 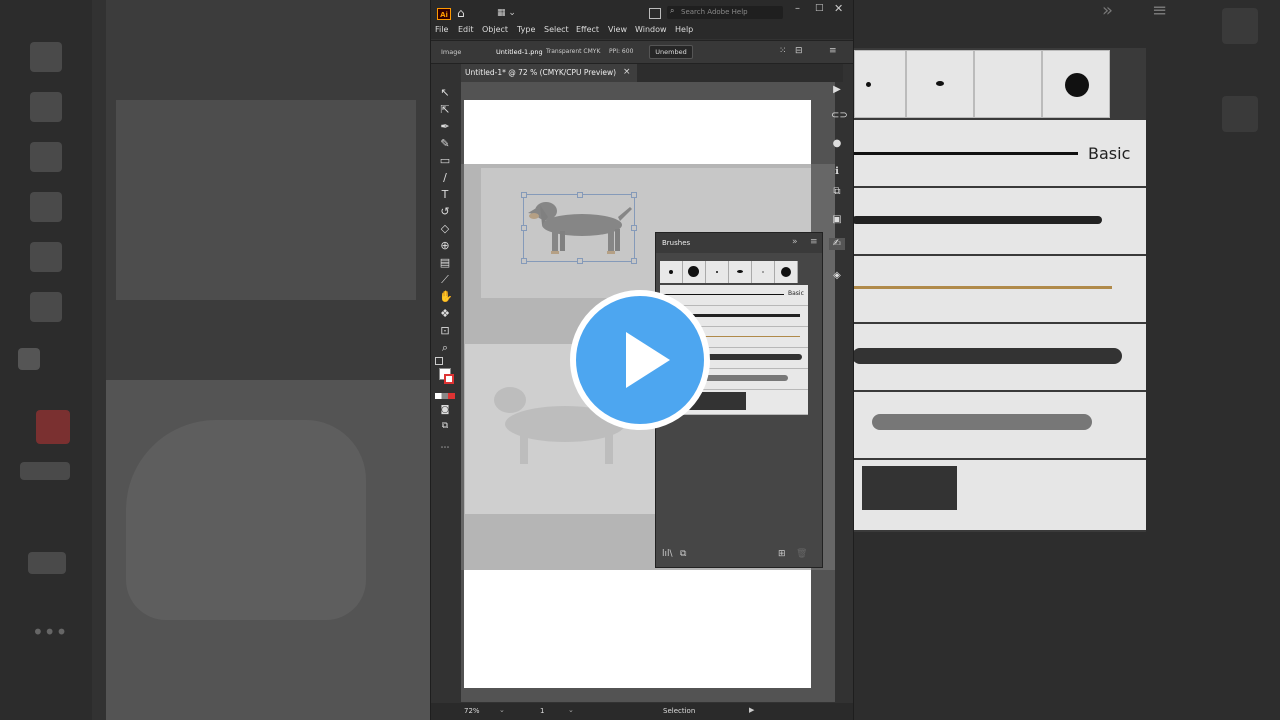 What do you see at coordinates (542, 711) in the screenshot?
I see `artboard-number: 1` at bounding box center [542, 711].